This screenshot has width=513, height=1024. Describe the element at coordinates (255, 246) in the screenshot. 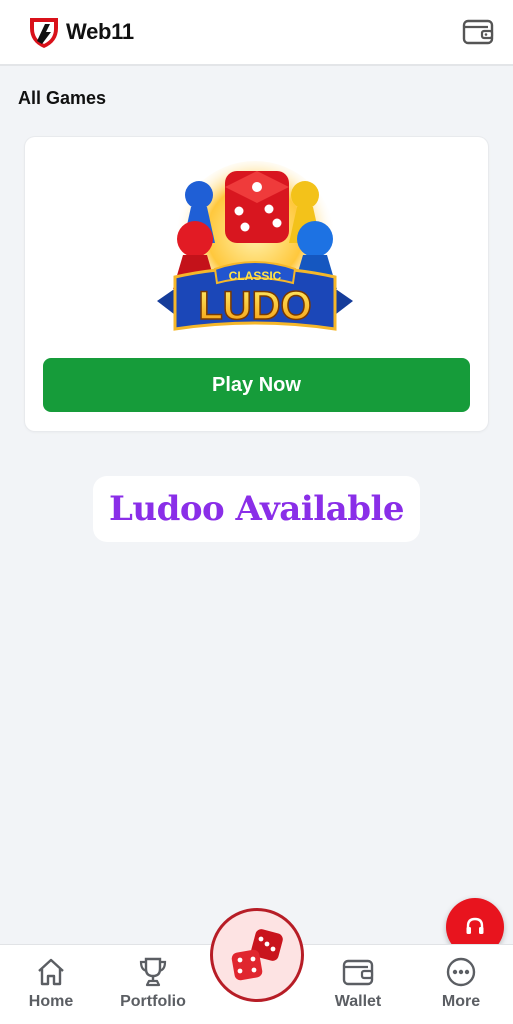

I see `classic-ludo-artwork: CLASSIC LUDO` at that location.